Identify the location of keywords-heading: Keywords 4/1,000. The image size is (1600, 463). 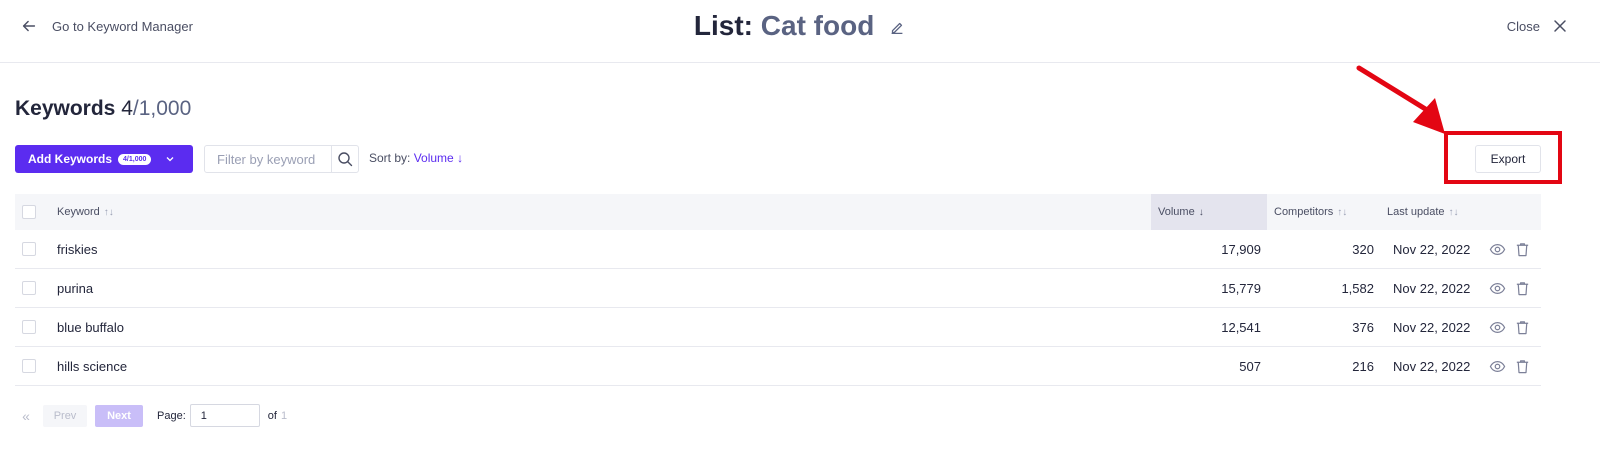
(103, 109).